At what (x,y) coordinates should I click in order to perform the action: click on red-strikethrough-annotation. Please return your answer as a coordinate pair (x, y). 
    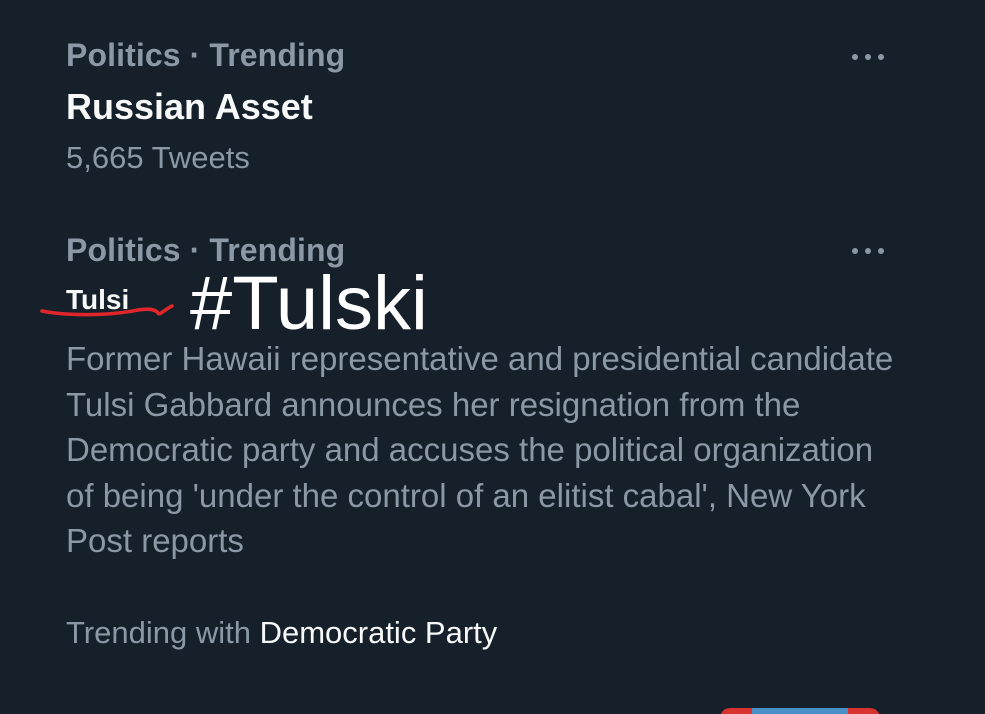
    Looking at the image, I should click on (107, 310).